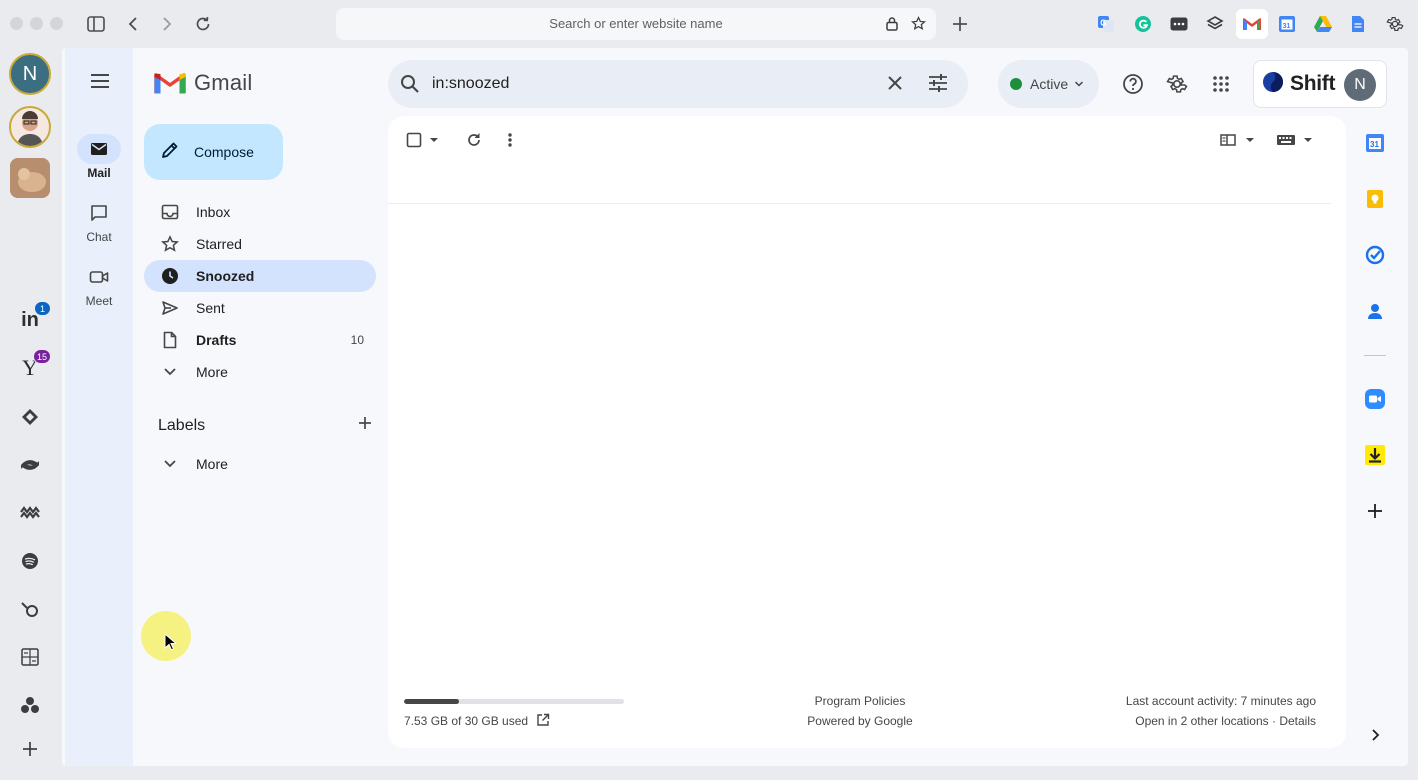 Image resolution: width=1418 pixels, height=780 pixels. What do you see at coordinates (918, 26) in the screenshot?
I see `bookmark-star-icon` at bounding box center [918, 26].